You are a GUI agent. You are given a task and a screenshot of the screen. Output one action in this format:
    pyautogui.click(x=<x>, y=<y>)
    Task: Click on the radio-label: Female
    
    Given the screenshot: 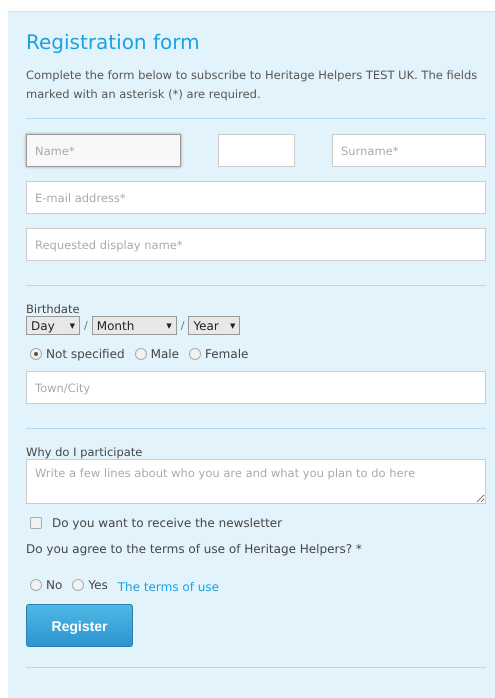 What is the action you would take?
    pyautogui.click(x=226, y=354)
    